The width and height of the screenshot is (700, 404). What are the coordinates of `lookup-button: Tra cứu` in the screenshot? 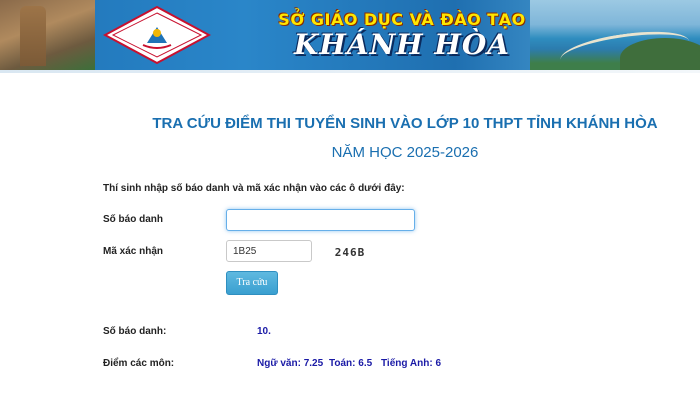 It's located at (252, 283).